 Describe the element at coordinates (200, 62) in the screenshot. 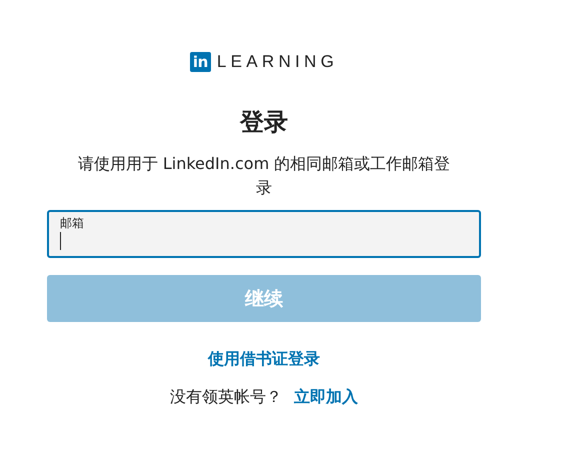

I see `logo-badge: in` at that location.